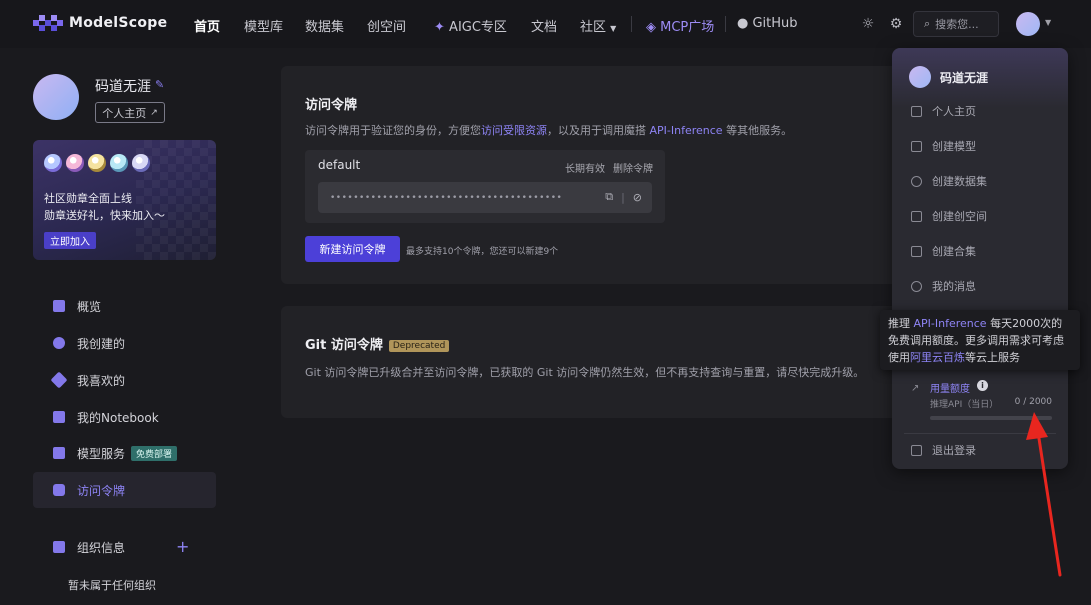  Describe the element at coordinates (56, 97) in the screenshot. I see `profile-avatar` at that location.